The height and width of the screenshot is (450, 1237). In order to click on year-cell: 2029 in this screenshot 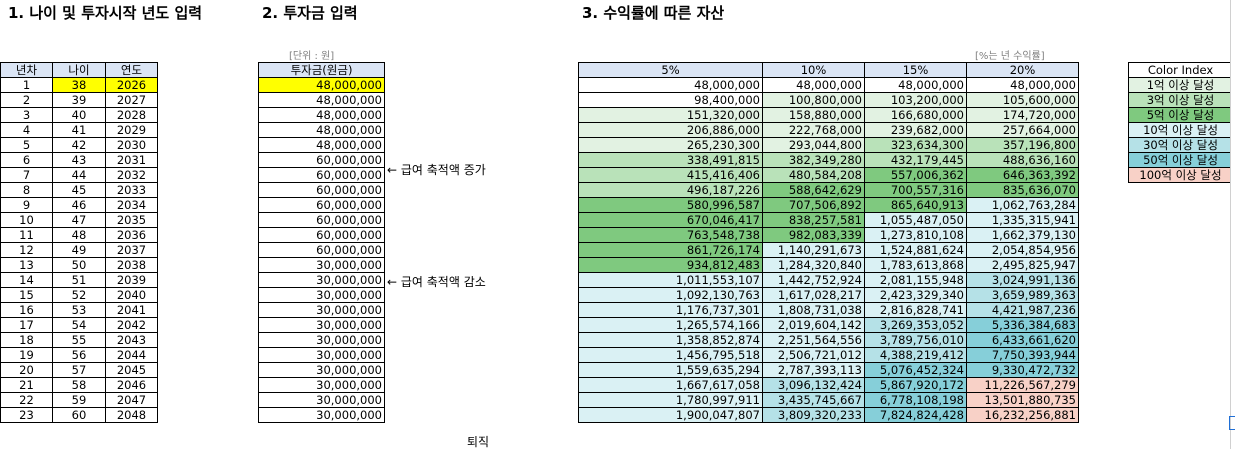, I will do `click(131, 130)`.